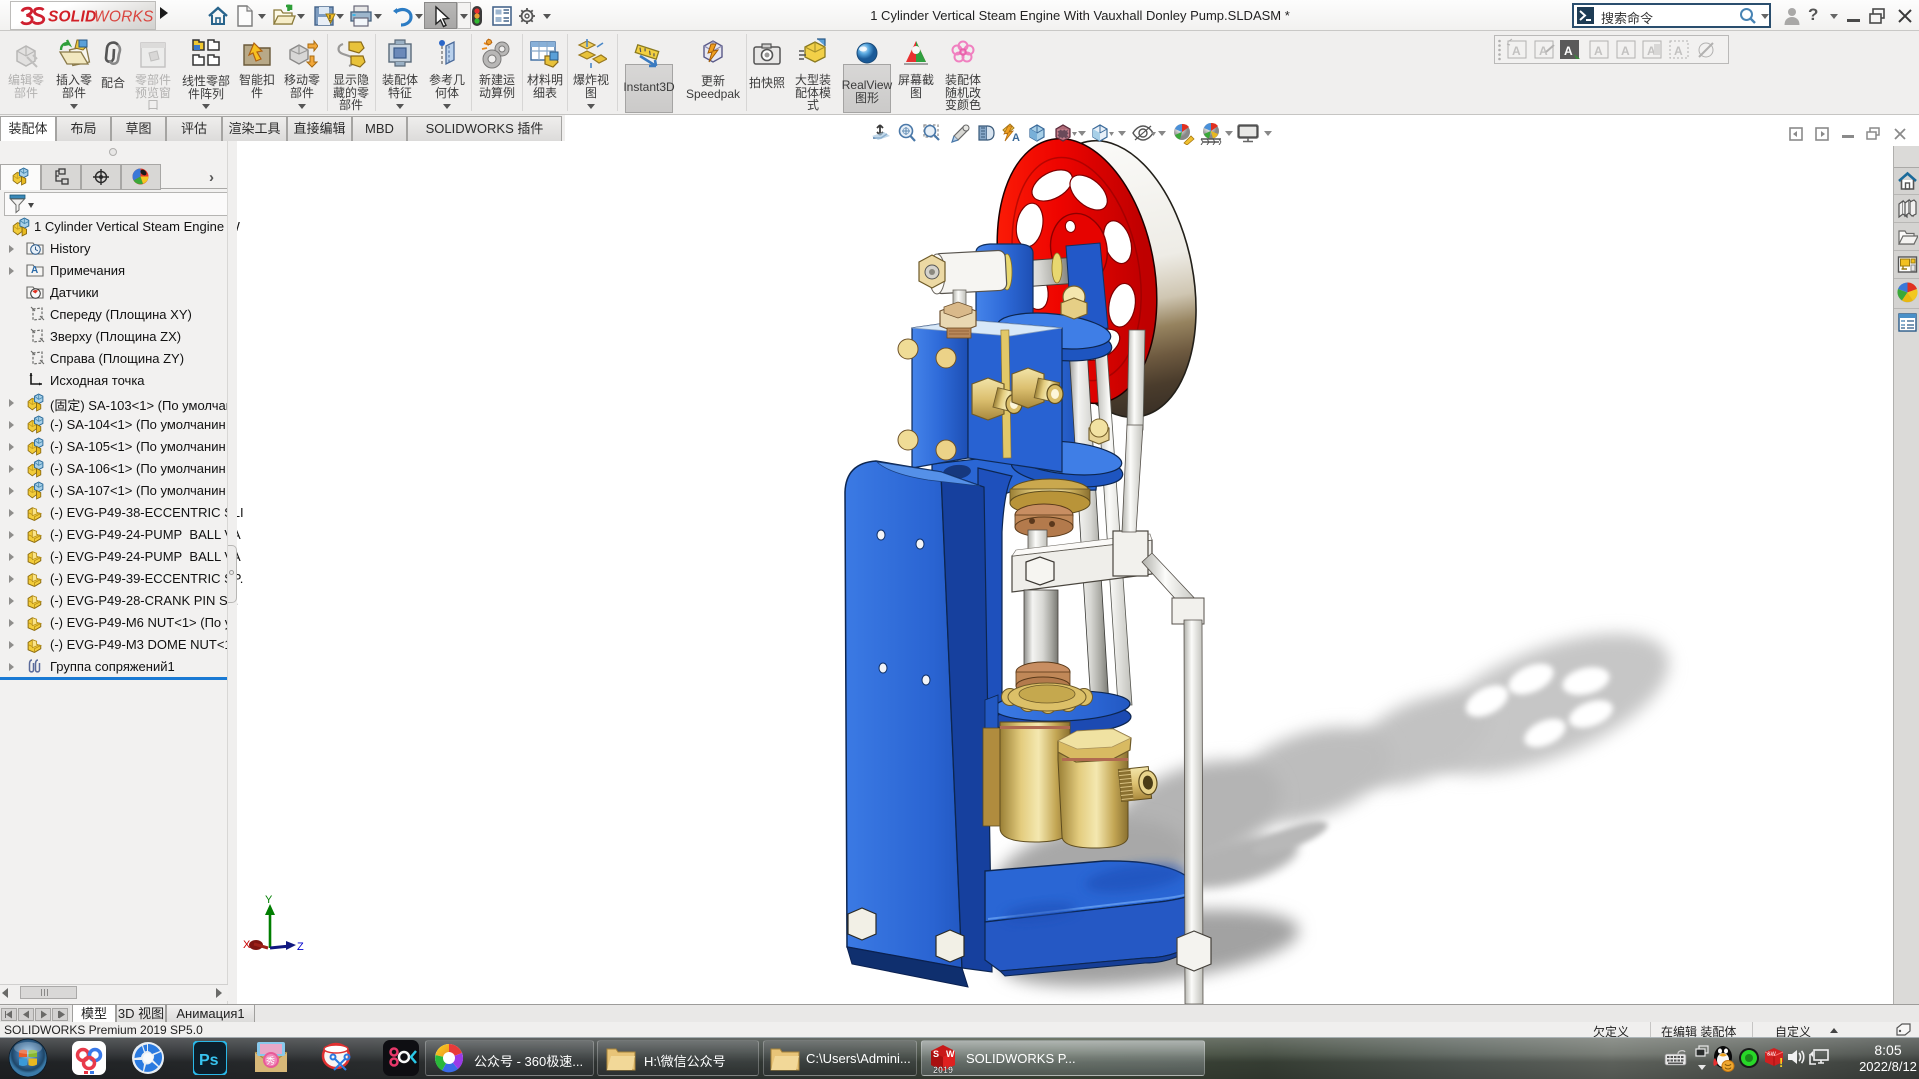 The height and width of the screenshot is (1079, 1919). I want to click on svg-text: Z, so click(300, 947).